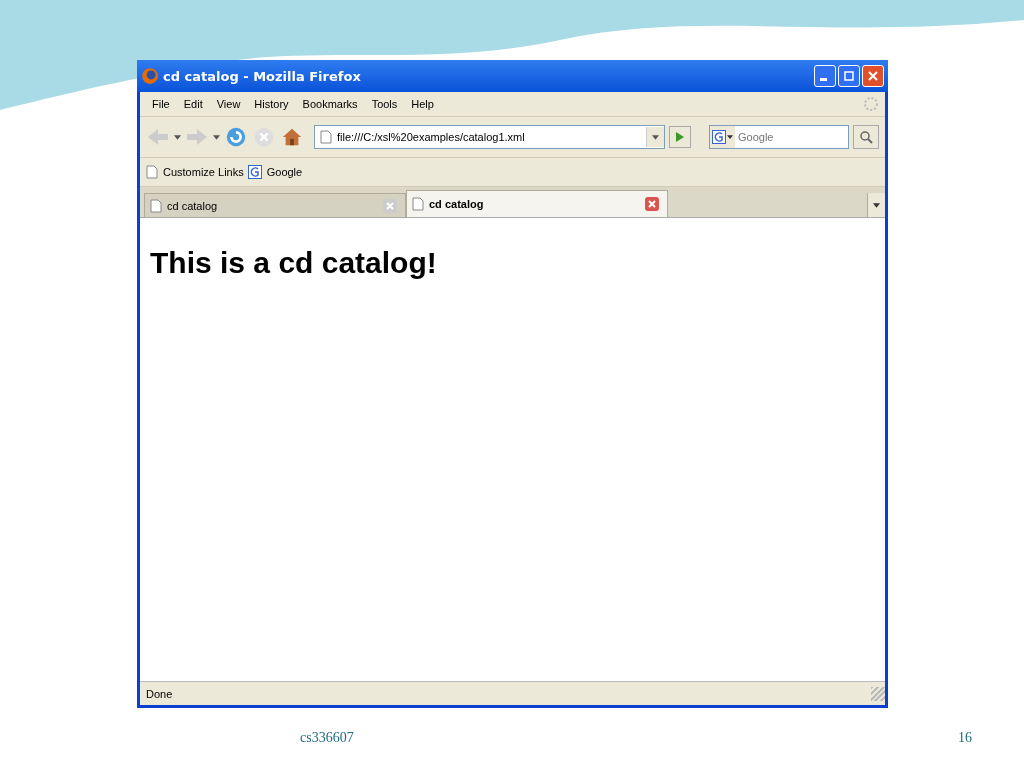 The image size is (1024, 768). What do you see at coordinates (159, 693) in the screenshot?
I see `status-text: Done` at bounding box center [159, 693].